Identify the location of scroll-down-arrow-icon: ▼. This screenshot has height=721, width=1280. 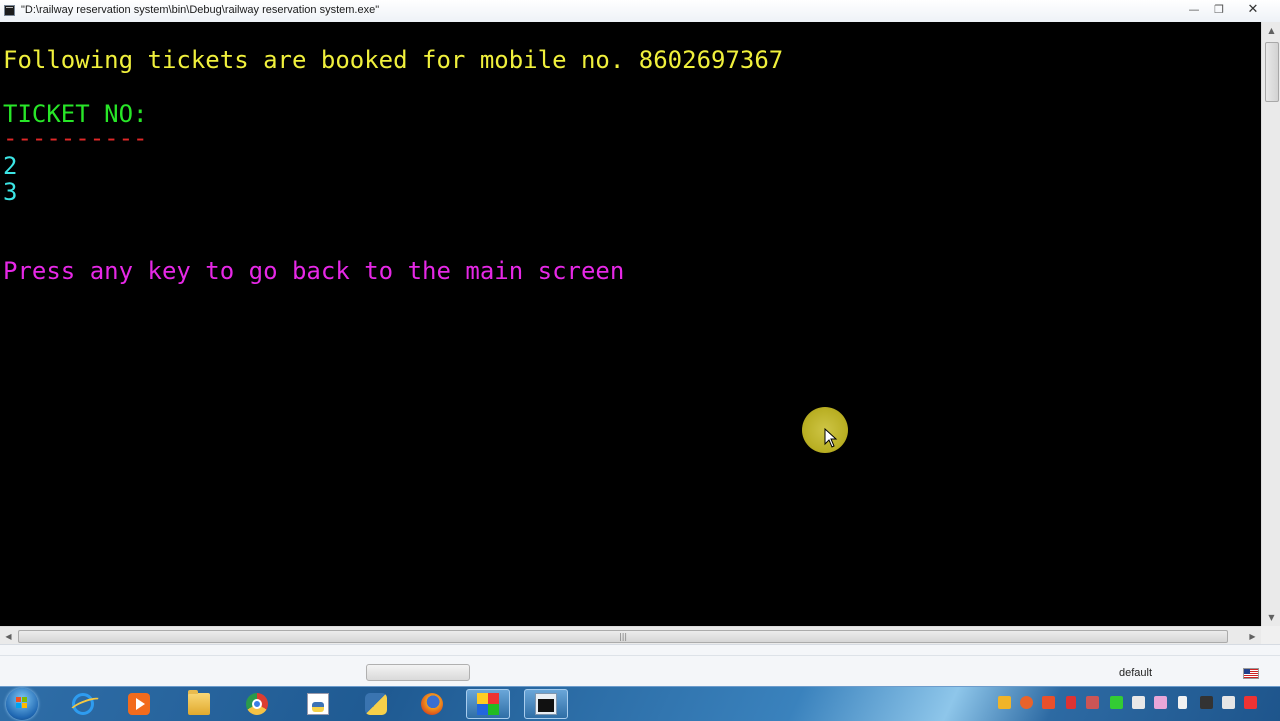
(1271, 617).